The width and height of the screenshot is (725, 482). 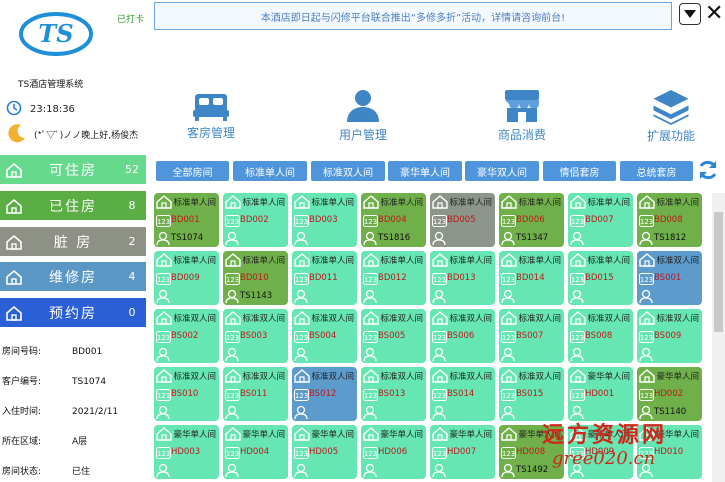 What do you see at coordinates (132, 241) in the screenshot?
I see `status-count: 2` at bounding box center [132, 241].